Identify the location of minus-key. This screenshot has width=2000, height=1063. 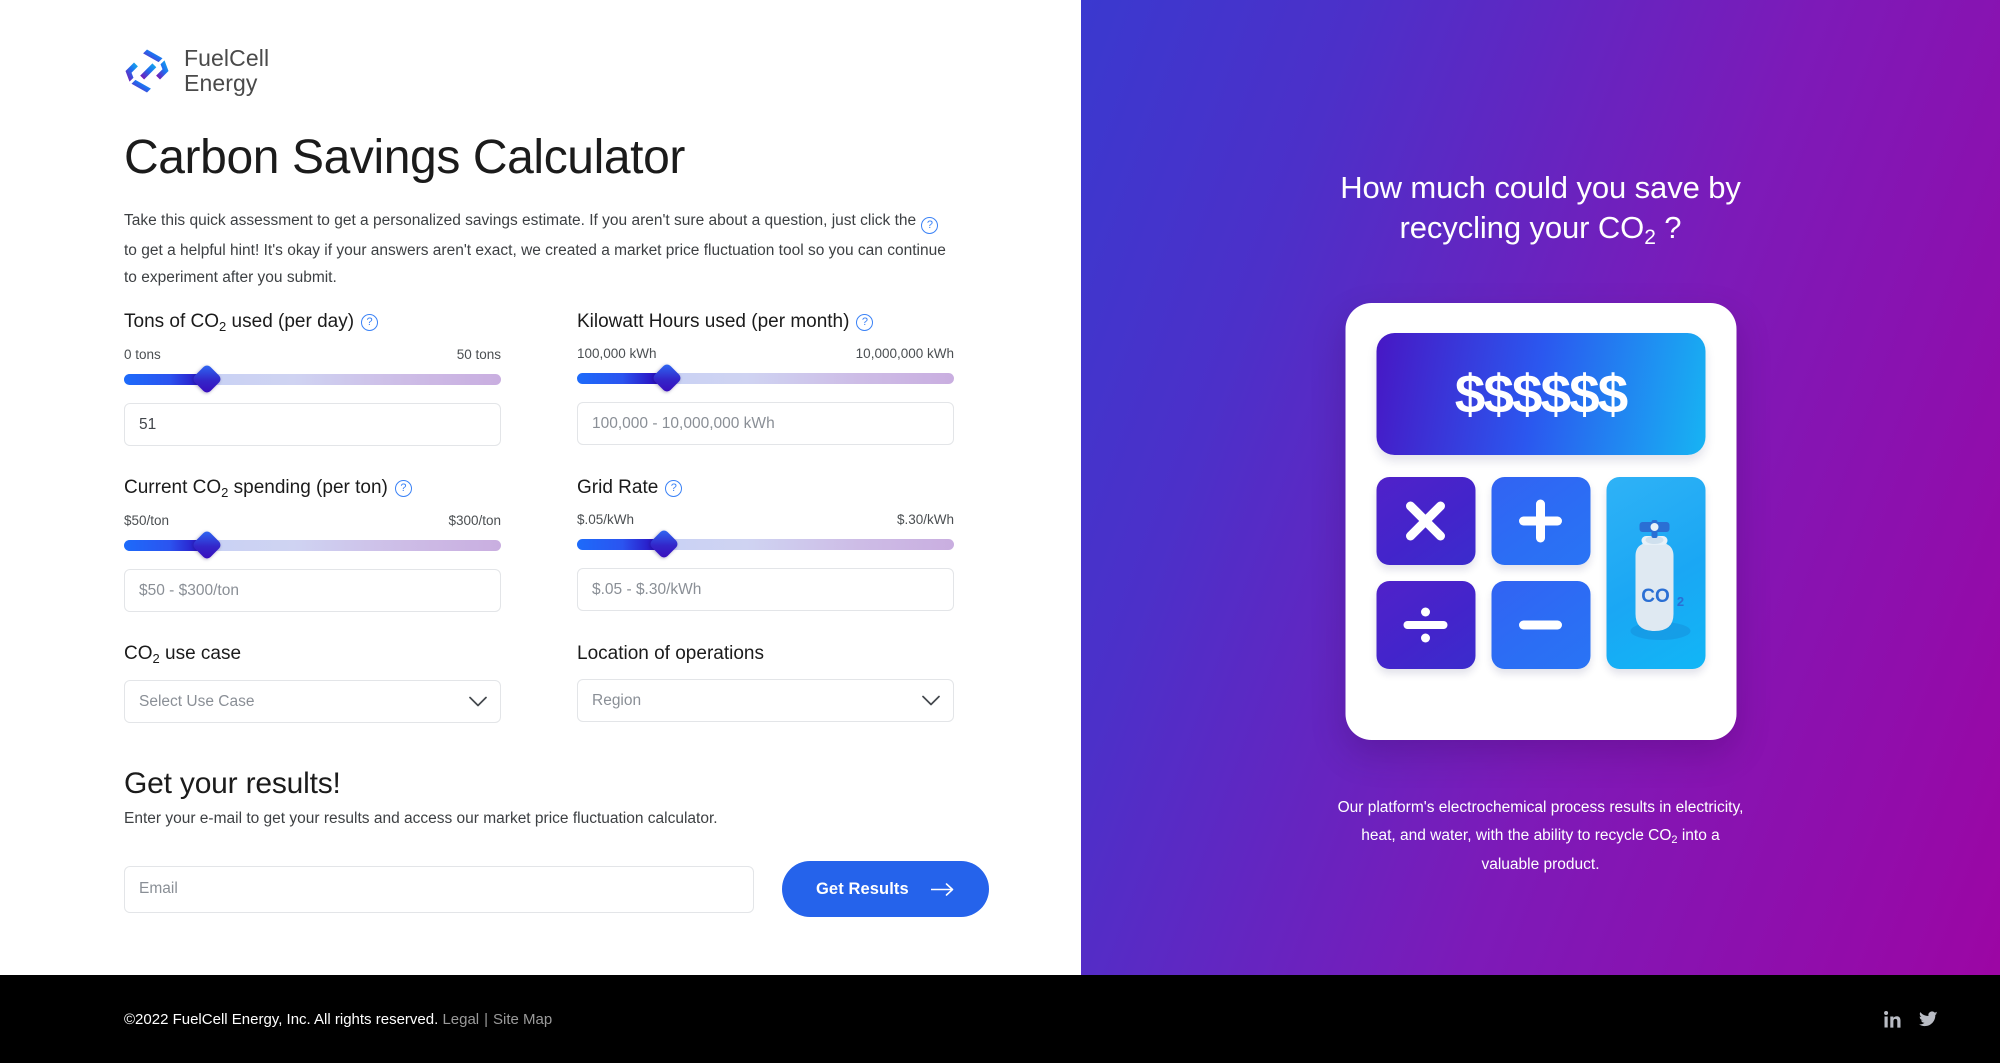
(1540, 625).